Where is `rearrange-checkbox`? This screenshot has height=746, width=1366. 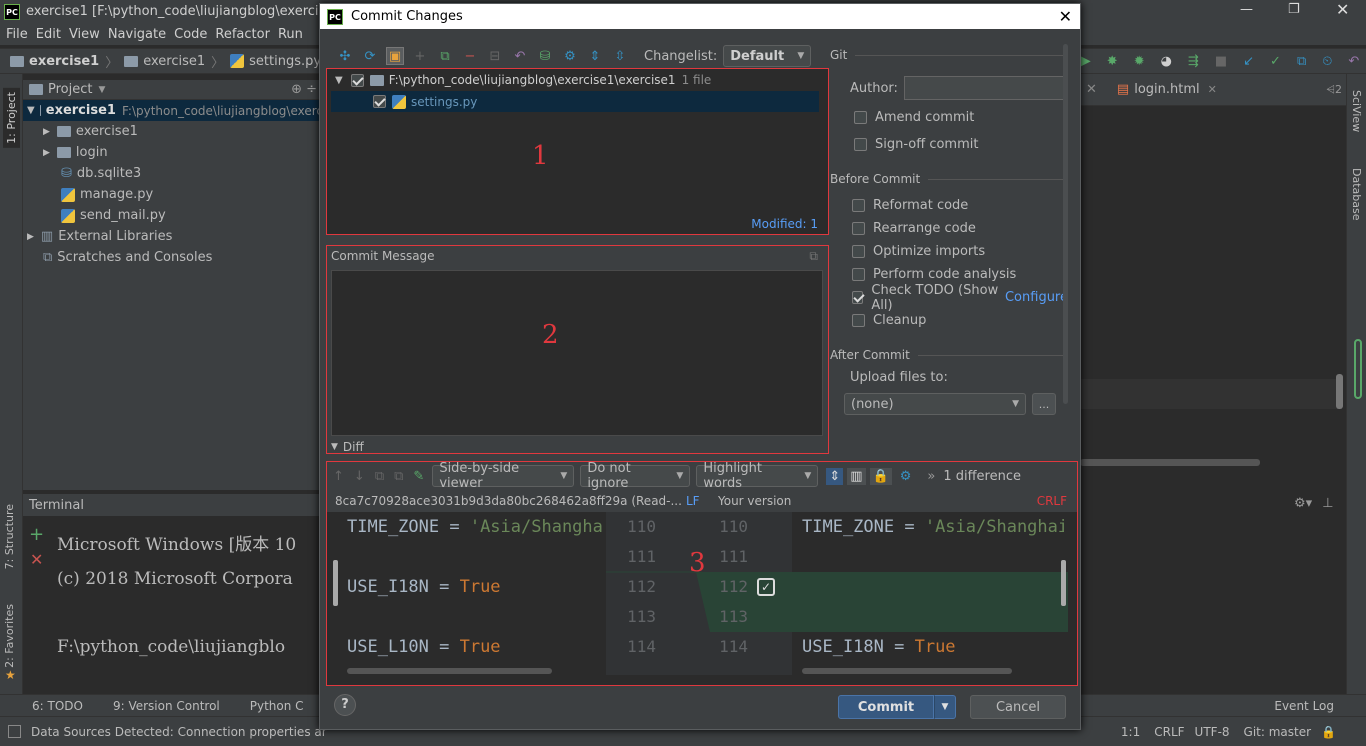
rearrange-checkbox is located at coordinates (858, 228).